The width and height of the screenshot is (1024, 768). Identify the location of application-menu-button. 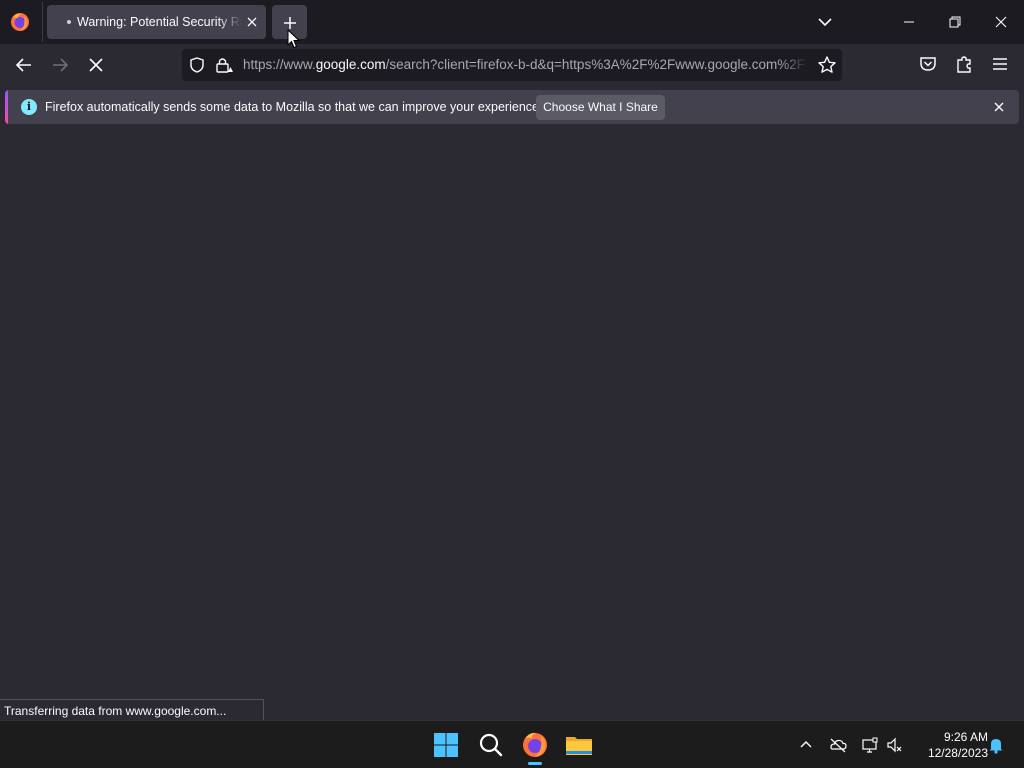
(1001, 65).